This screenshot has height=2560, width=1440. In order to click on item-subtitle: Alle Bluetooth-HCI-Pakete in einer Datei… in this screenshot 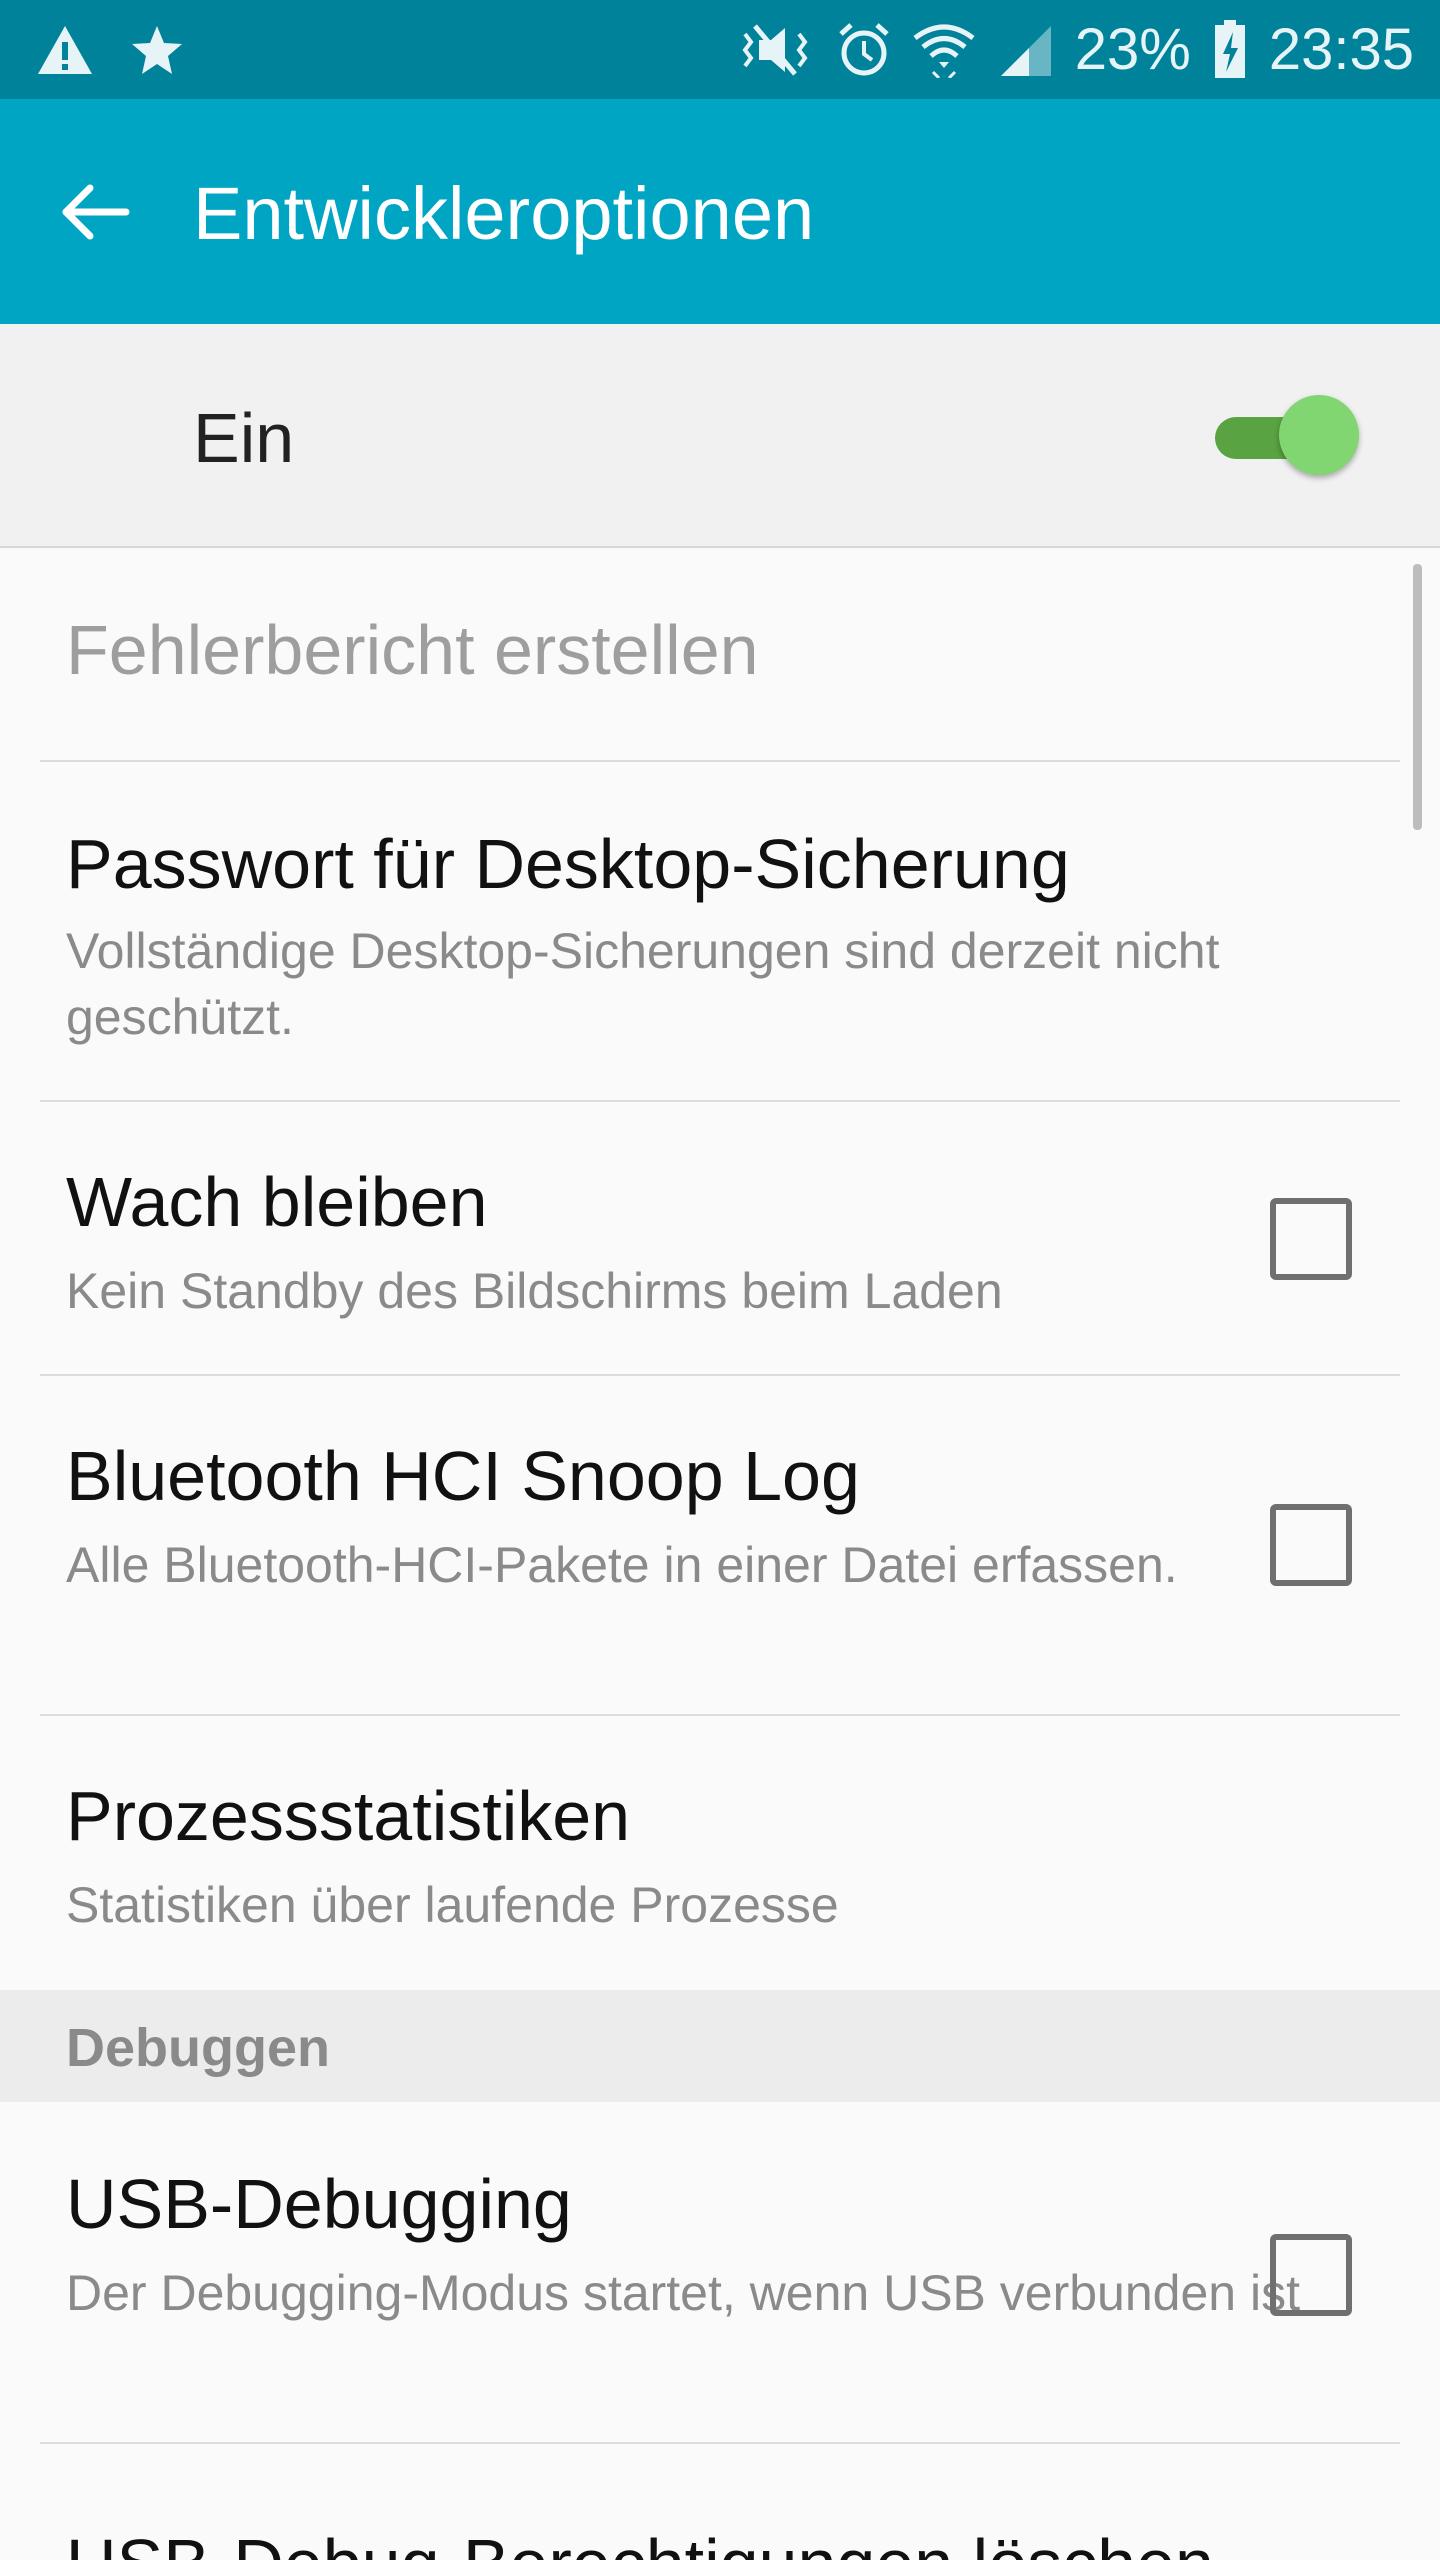, I will do `click(622, 1565)`.